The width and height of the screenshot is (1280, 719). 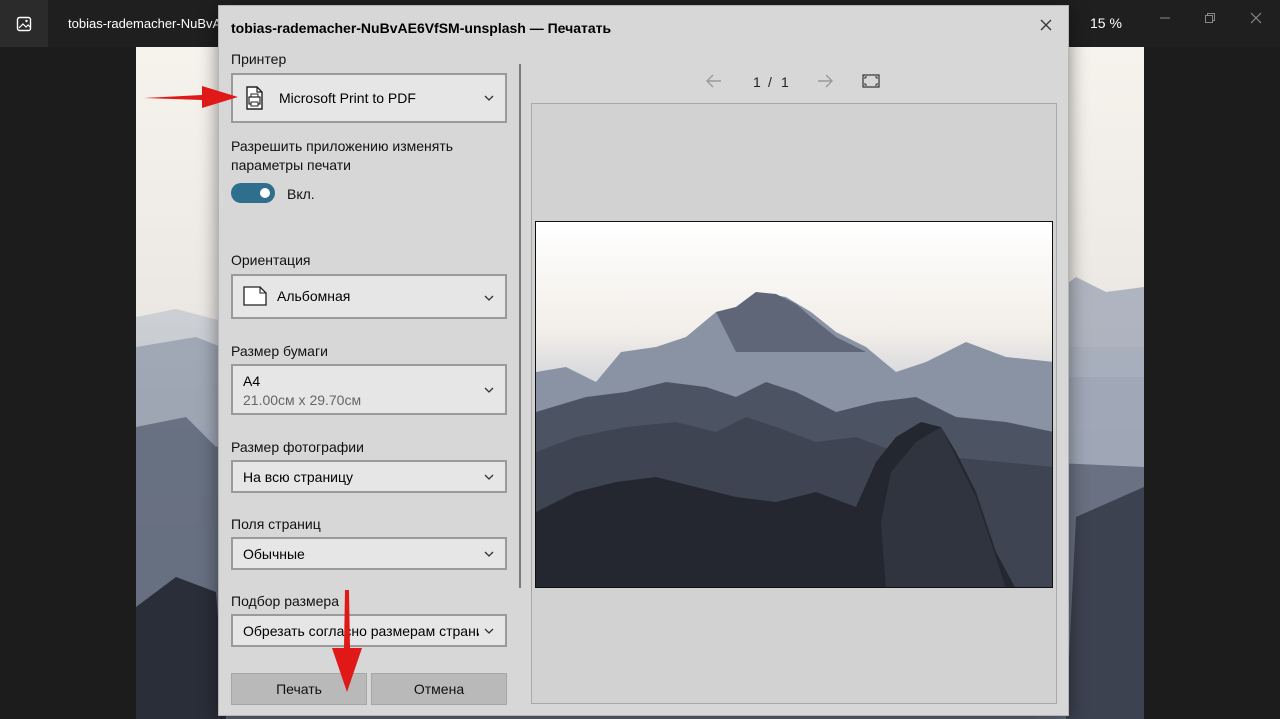 I want to click on fit-label: Подбор размера, so click(x=285, y=601).